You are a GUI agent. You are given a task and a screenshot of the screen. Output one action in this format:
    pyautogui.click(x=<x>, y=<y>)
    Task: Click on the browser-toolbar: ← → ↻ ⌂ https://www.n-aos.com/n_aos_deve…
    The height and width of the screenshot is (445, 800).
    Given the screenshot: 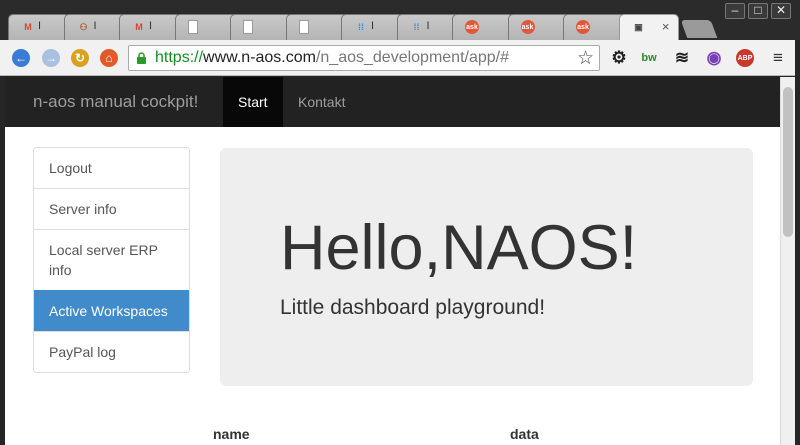 What is the action you would take?
    pyautogui.click(x=400, y=58)
    